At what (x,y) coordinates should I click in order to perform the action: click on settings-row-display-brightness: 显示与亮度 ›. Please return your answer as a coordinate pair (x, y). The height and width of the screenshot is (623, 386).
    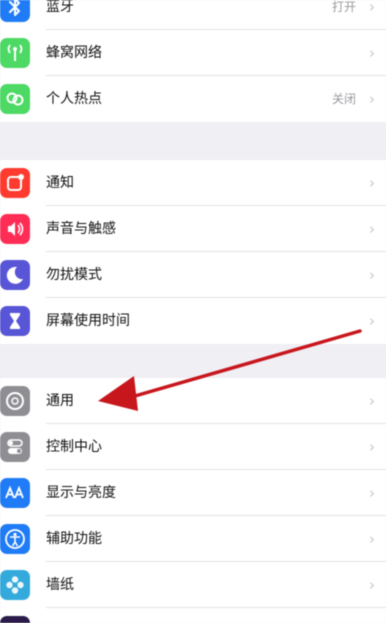
    Looking at the image, I should click on (193, 493).